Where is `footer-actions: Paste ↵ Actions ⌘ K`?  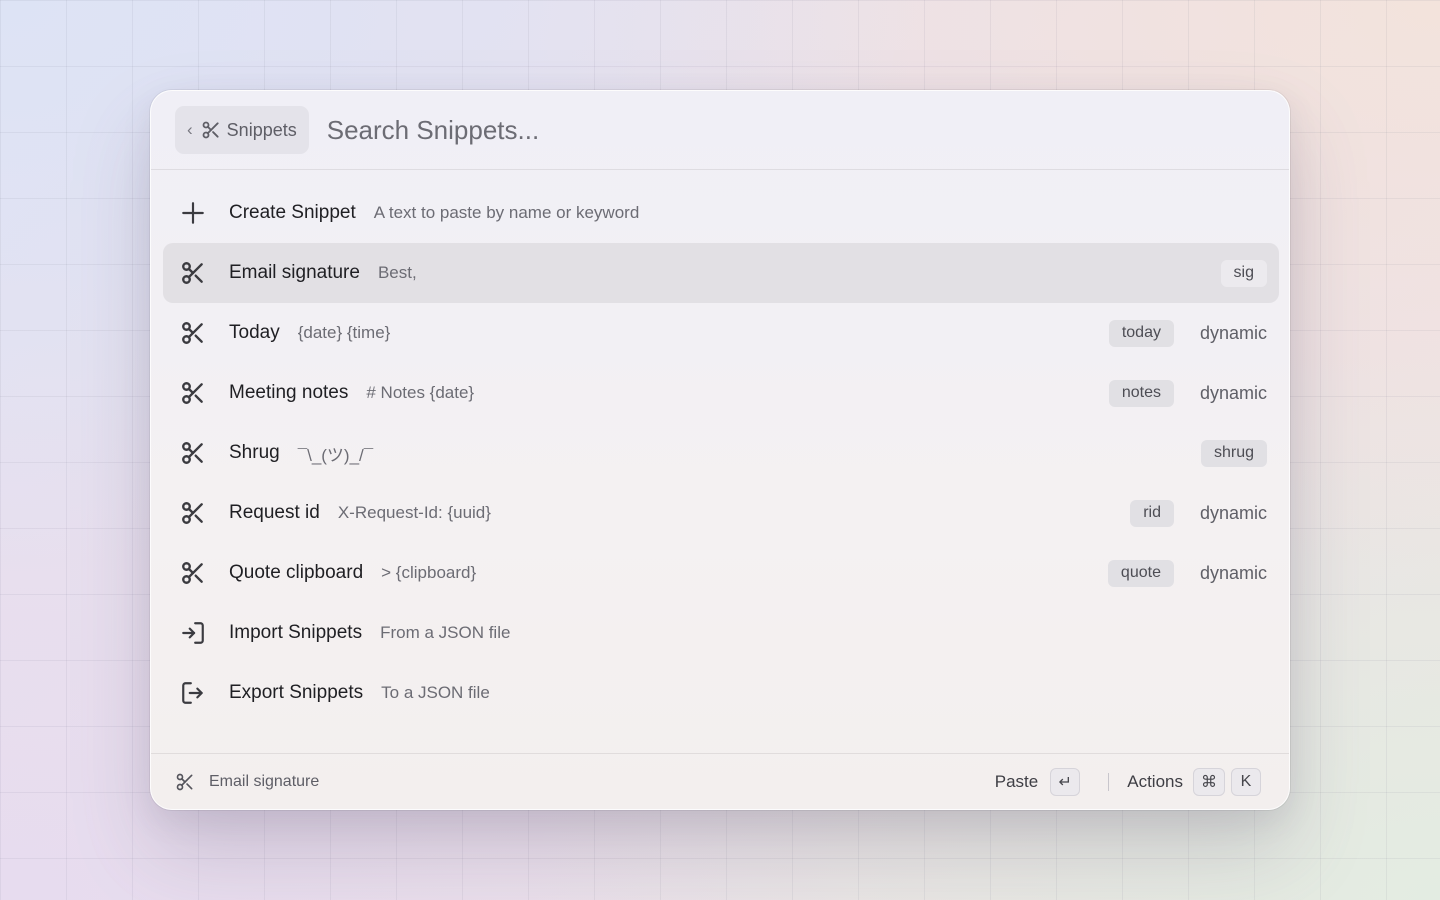
footer-actions: Paste ↵ Actions ⌘ K is located at coordinates (1128, 781).